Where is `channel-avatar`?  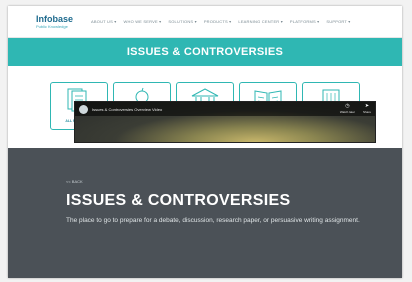 channel-avatar is located at coordinates (83, 109).